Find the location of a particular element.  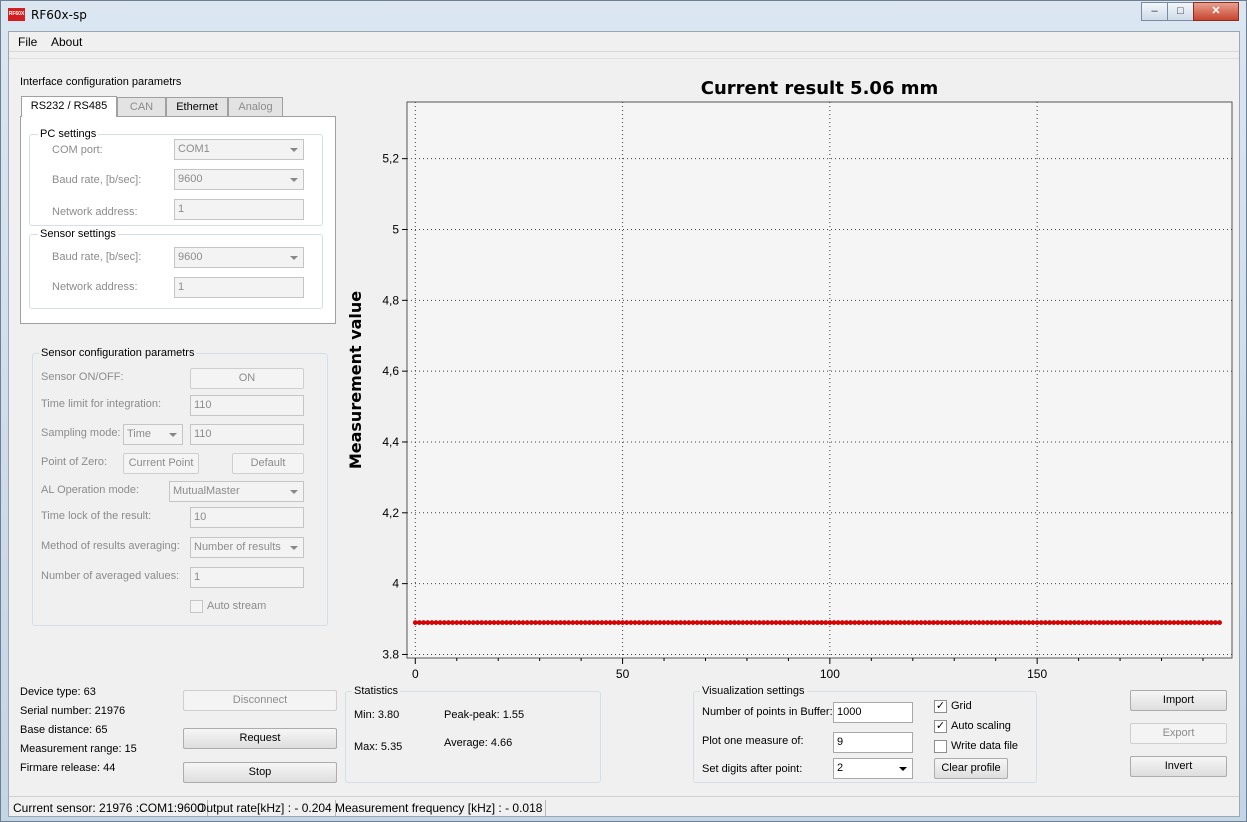

sensor-baud-select: 9600 is located at coordinates (239, 257).